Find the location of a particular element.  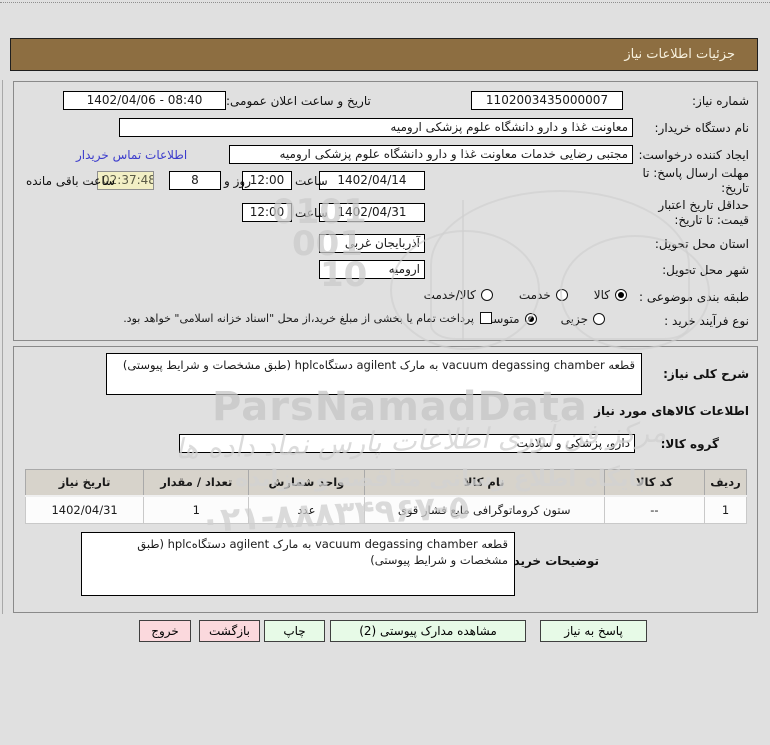

process-type-radio-group: جزیی متوسط is located at coordinates (543, 319).